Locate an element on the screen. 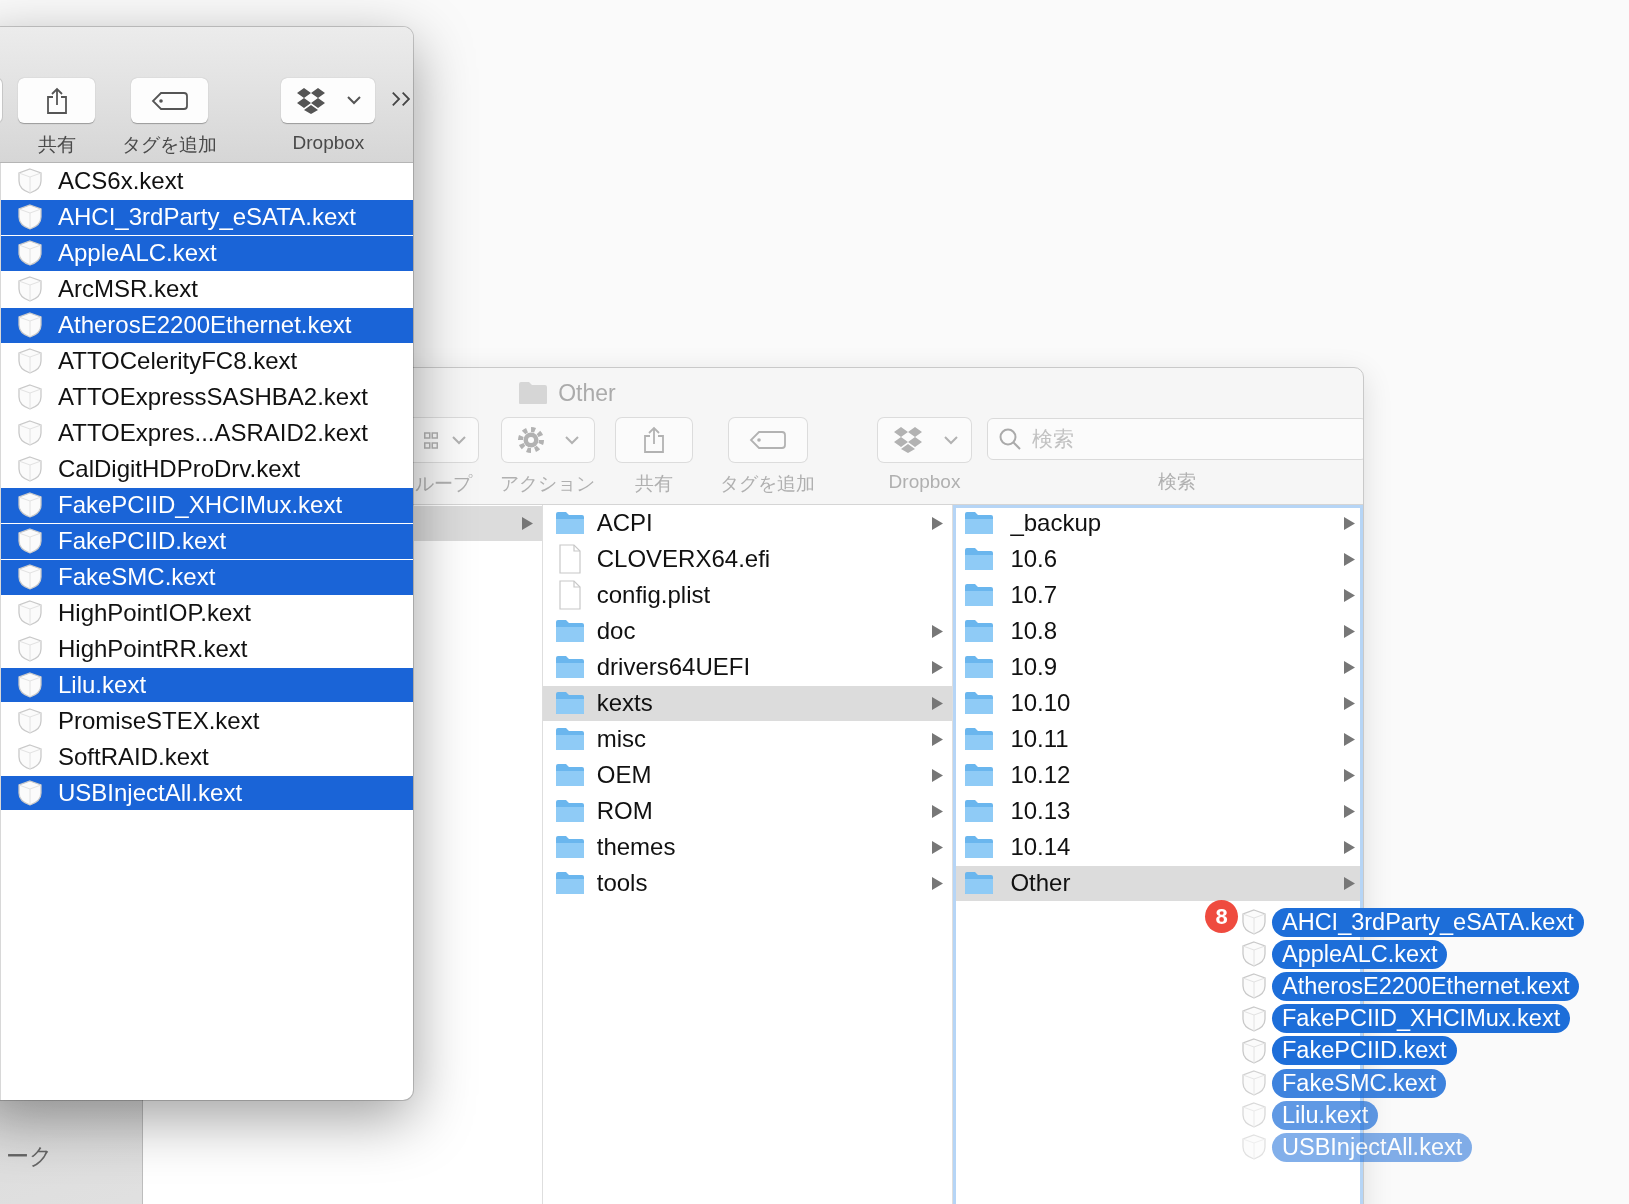 This screenshot has width=1629, height=1204. file-row: SoftRAID.kext is located at coordinates (207, 757).